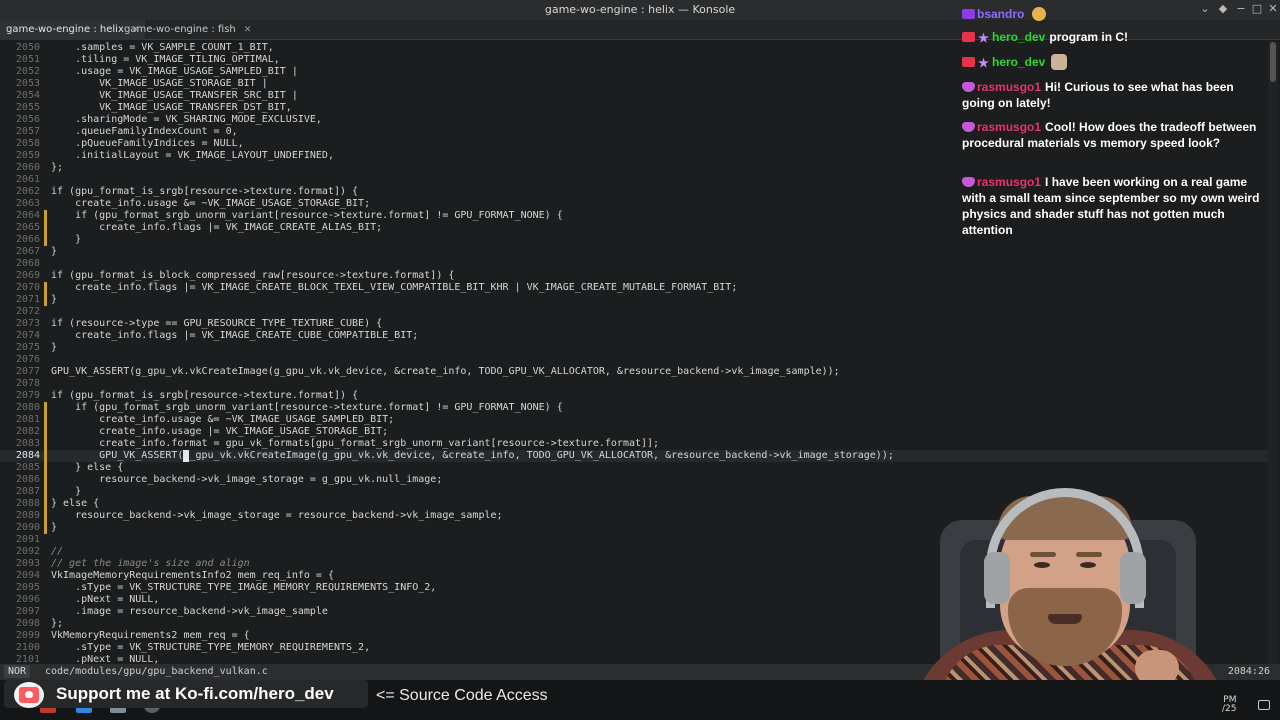 This screenshot has width=1280, height=720. I want to click on line-number: 2061, so click(27, 179).